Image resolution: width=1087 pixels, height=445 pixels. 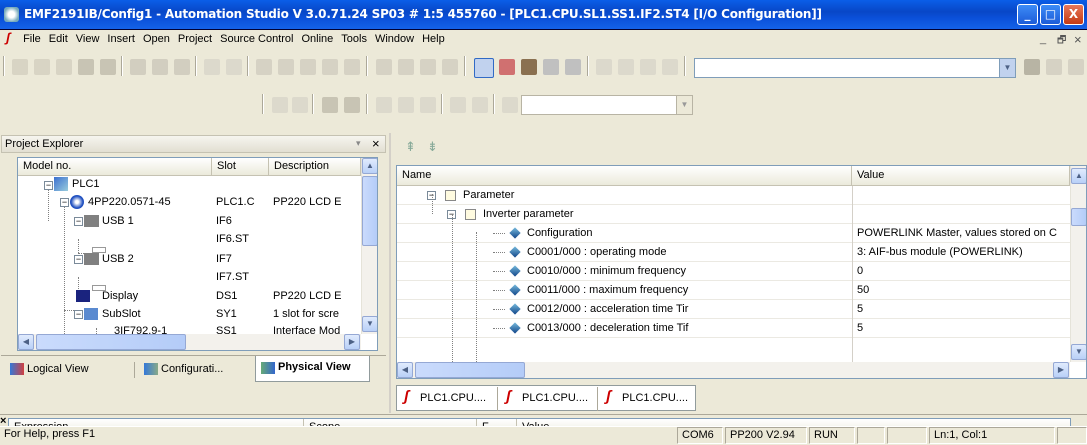 I want to click on menu-help: Help, so click(x=433, y=39).